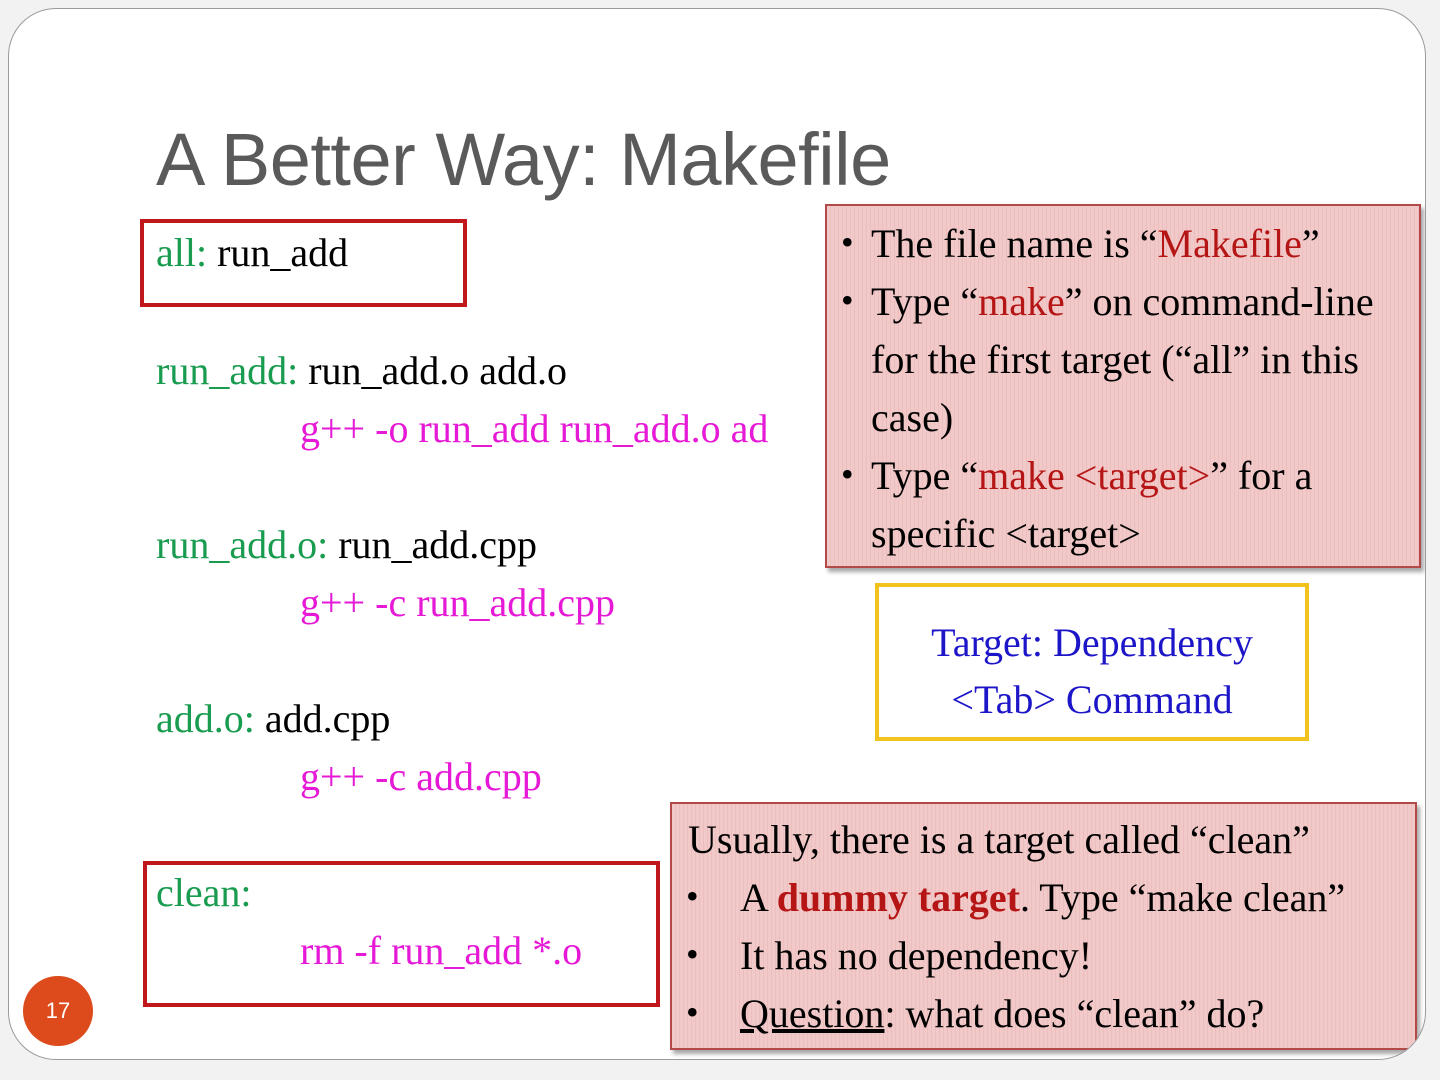 Image resolution: width=1440 pixels, height=1080 pixels. I want to click on run-add-o-rule: run_add.o: run_add.cpp, so click(346, 545).